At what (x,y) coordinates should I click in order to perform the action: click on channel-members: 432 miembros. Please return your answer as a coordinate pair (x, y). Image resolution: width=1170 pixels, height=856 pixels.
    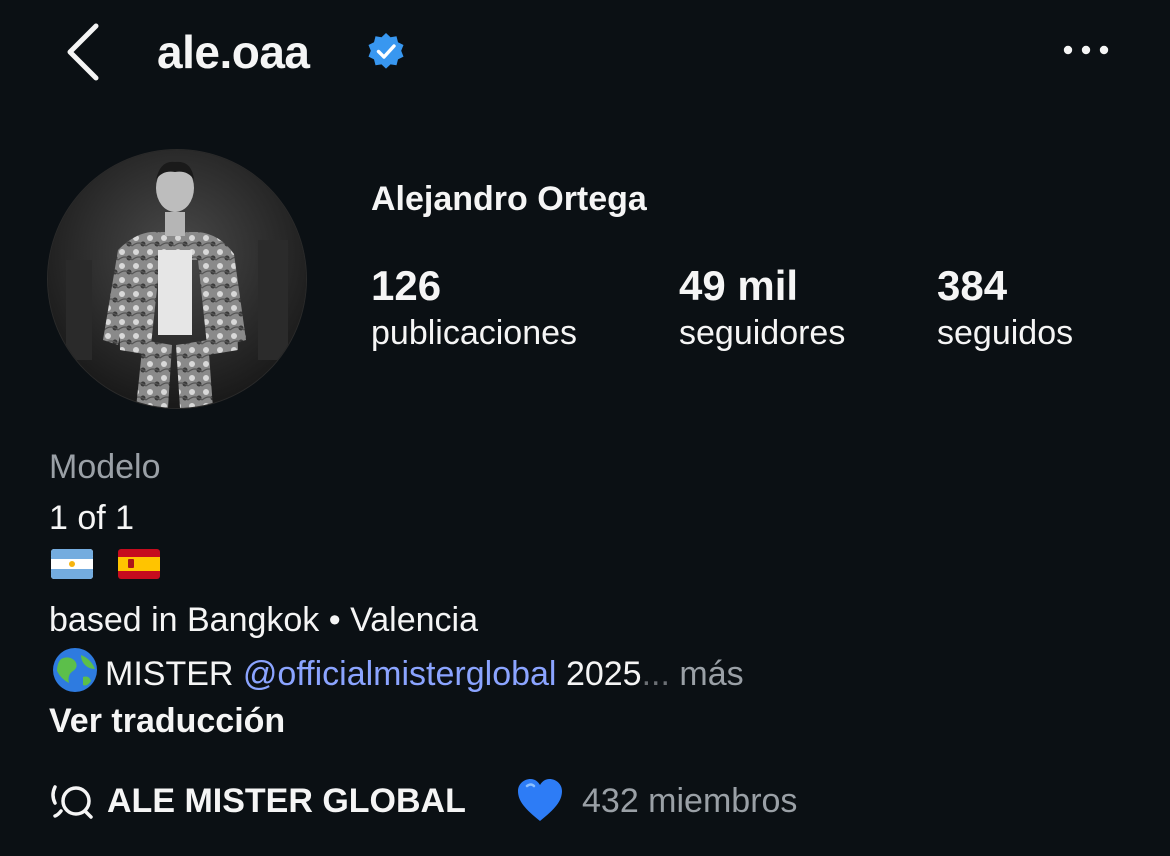
    Looking at the image, I should click on (690, 801).